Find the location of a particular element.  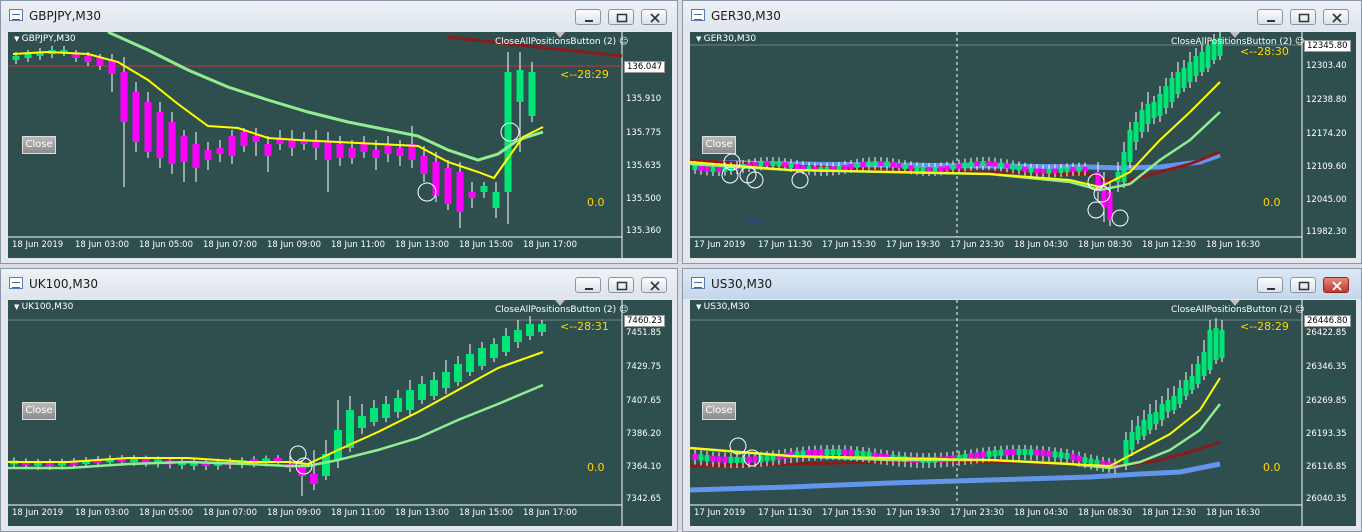

current-price-box: 12345.80 is located at coordinates (1327, 46).